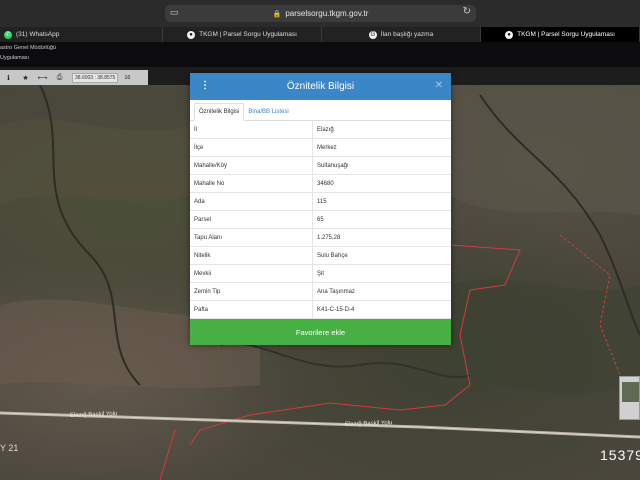  Describe the element at coordinates (372, 34) in the screenshot. I see `google-icon: G` at that location.